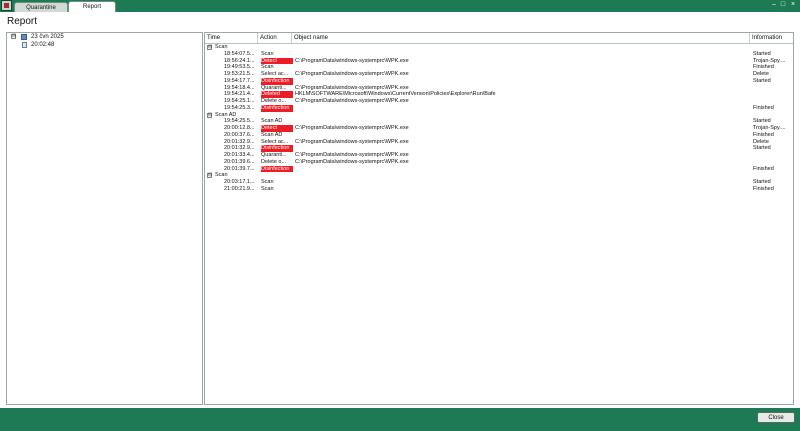 The width and height of the screenshot is (800, 431). I want to click on table-group-row: ⊟ Scan AD, so click(499, 115).